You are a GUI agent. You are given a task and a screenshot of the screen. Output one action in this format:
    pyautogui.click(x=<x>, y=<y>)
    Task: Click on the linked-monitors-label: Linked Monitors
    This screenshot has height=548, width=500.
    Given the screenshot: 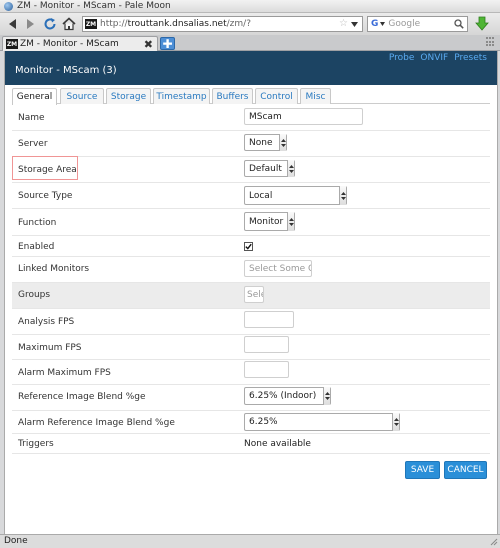 What is the action you would take?
    pyautogui.click(x=54, y=269)
    